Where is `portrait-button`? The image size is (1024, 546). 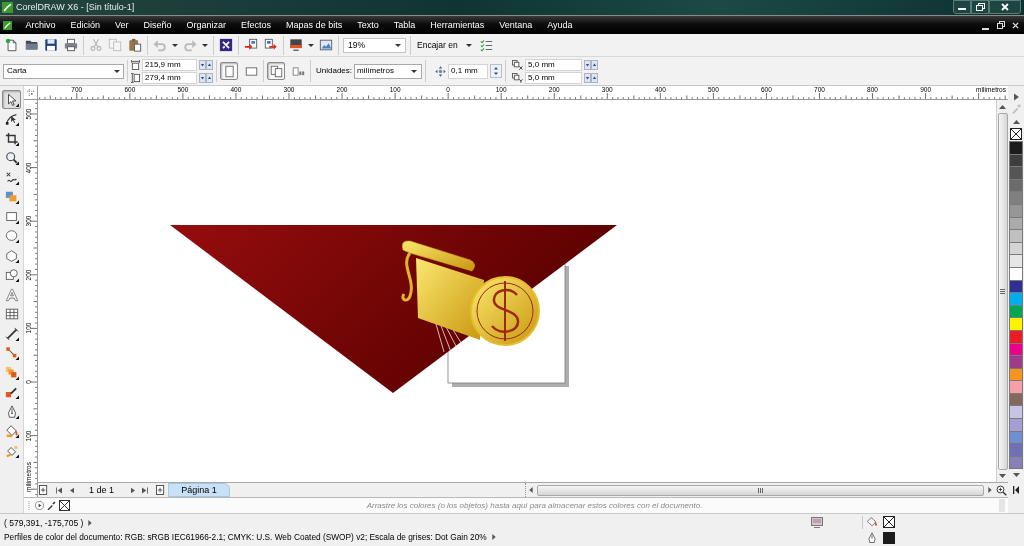 portrait-button is located at coordinates (229, 71).